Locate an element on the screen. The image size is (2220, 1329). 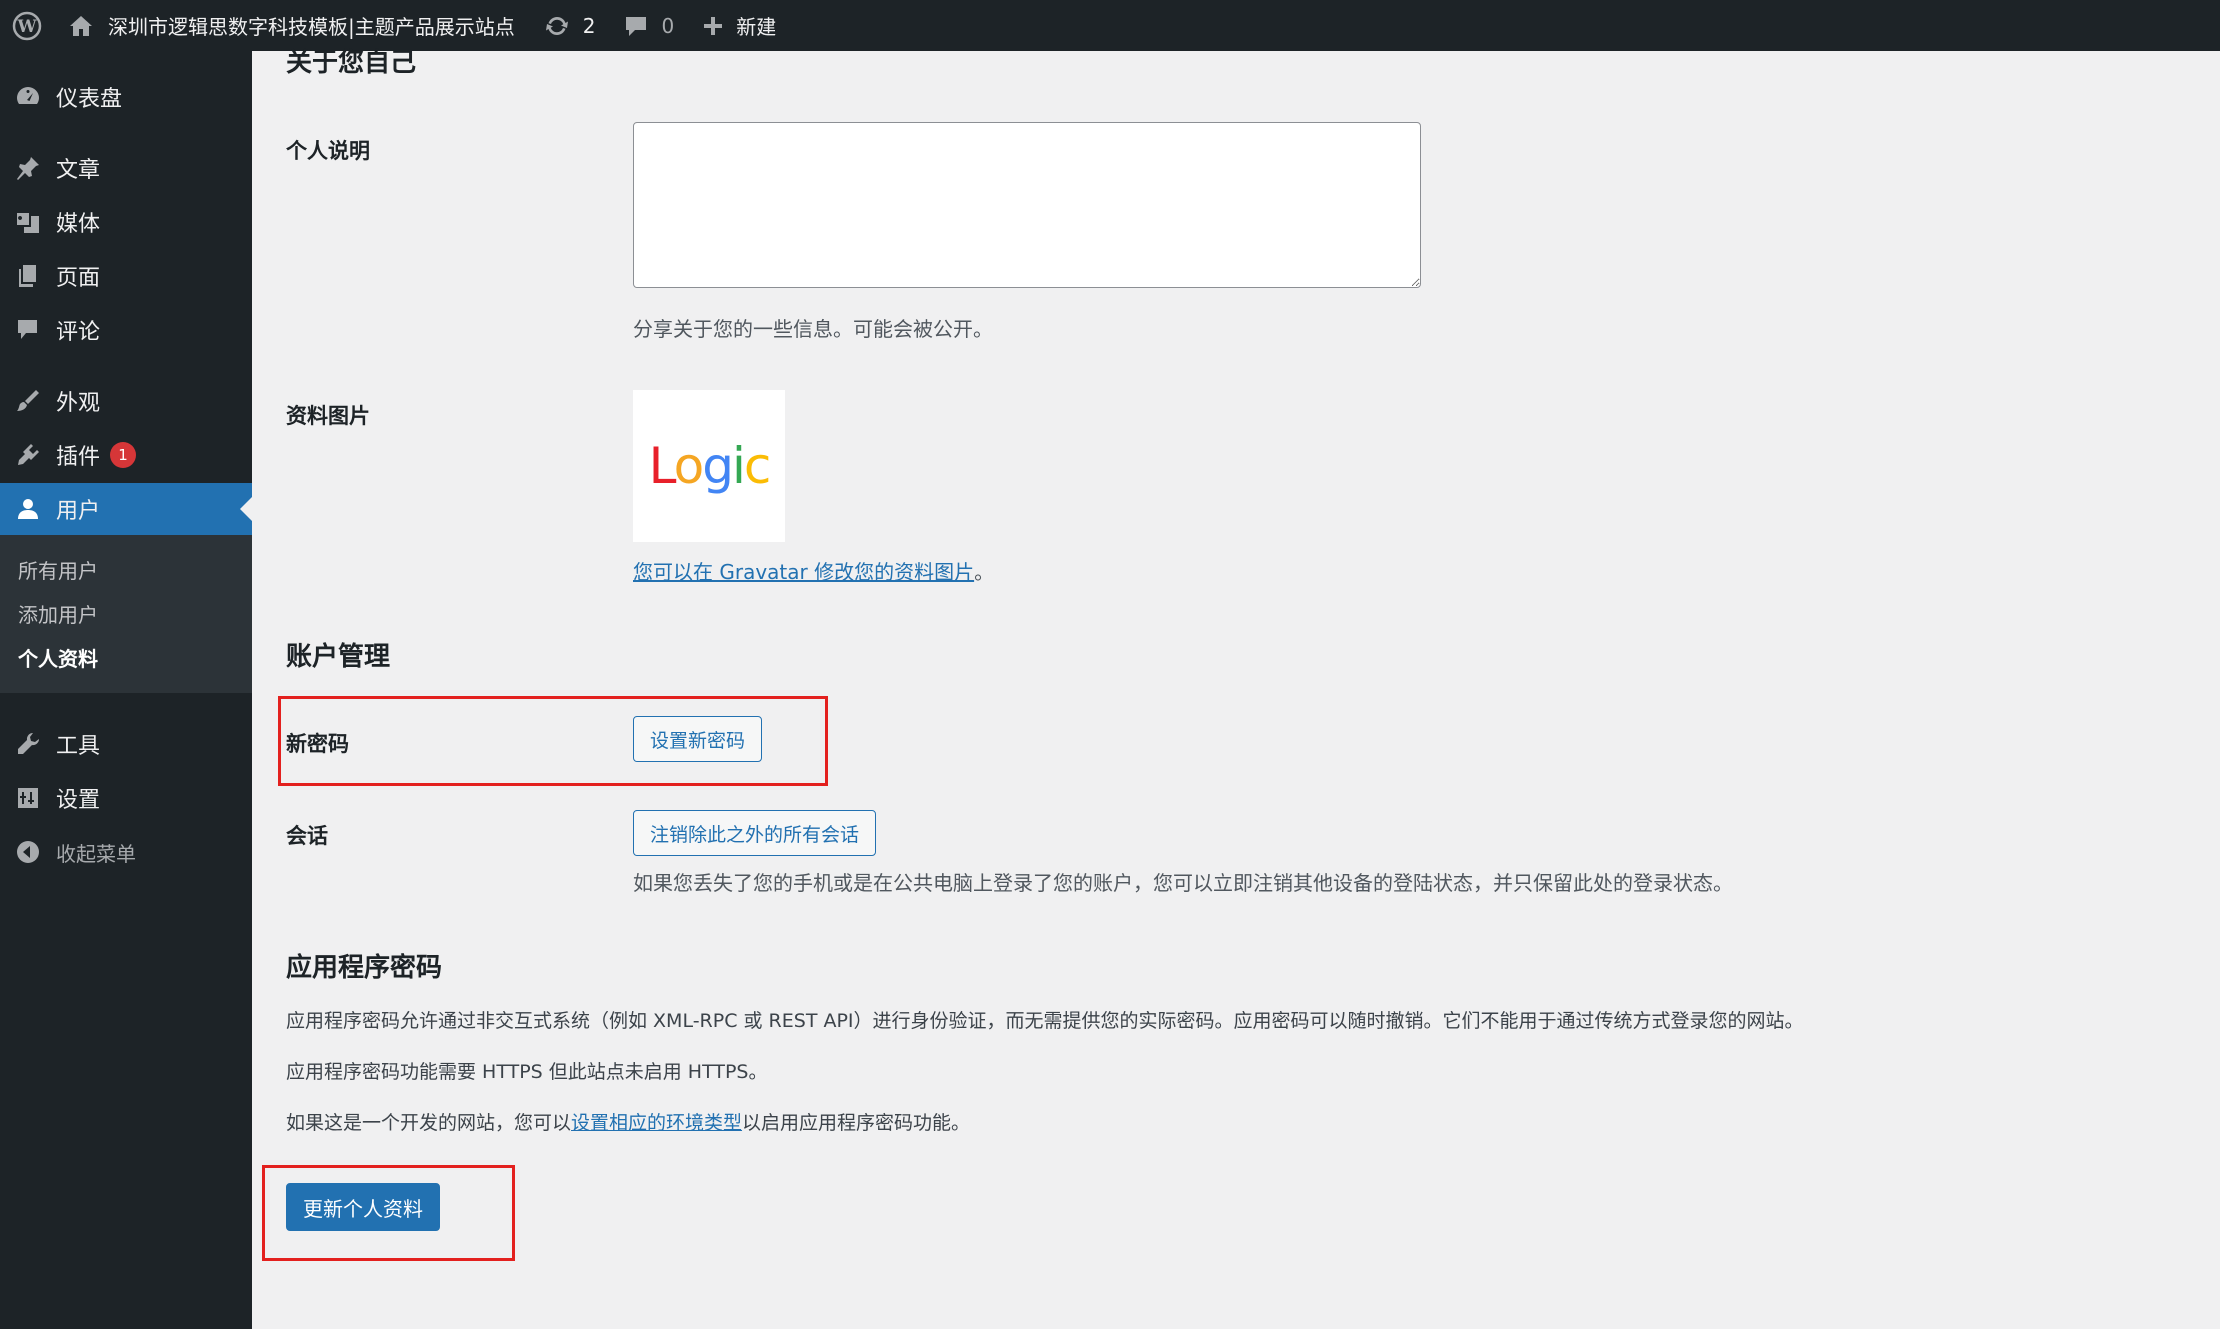
site-name: 深圳市逻辑思数字科技模板|主题产品展示站点 is located at coordinates (311, 27).